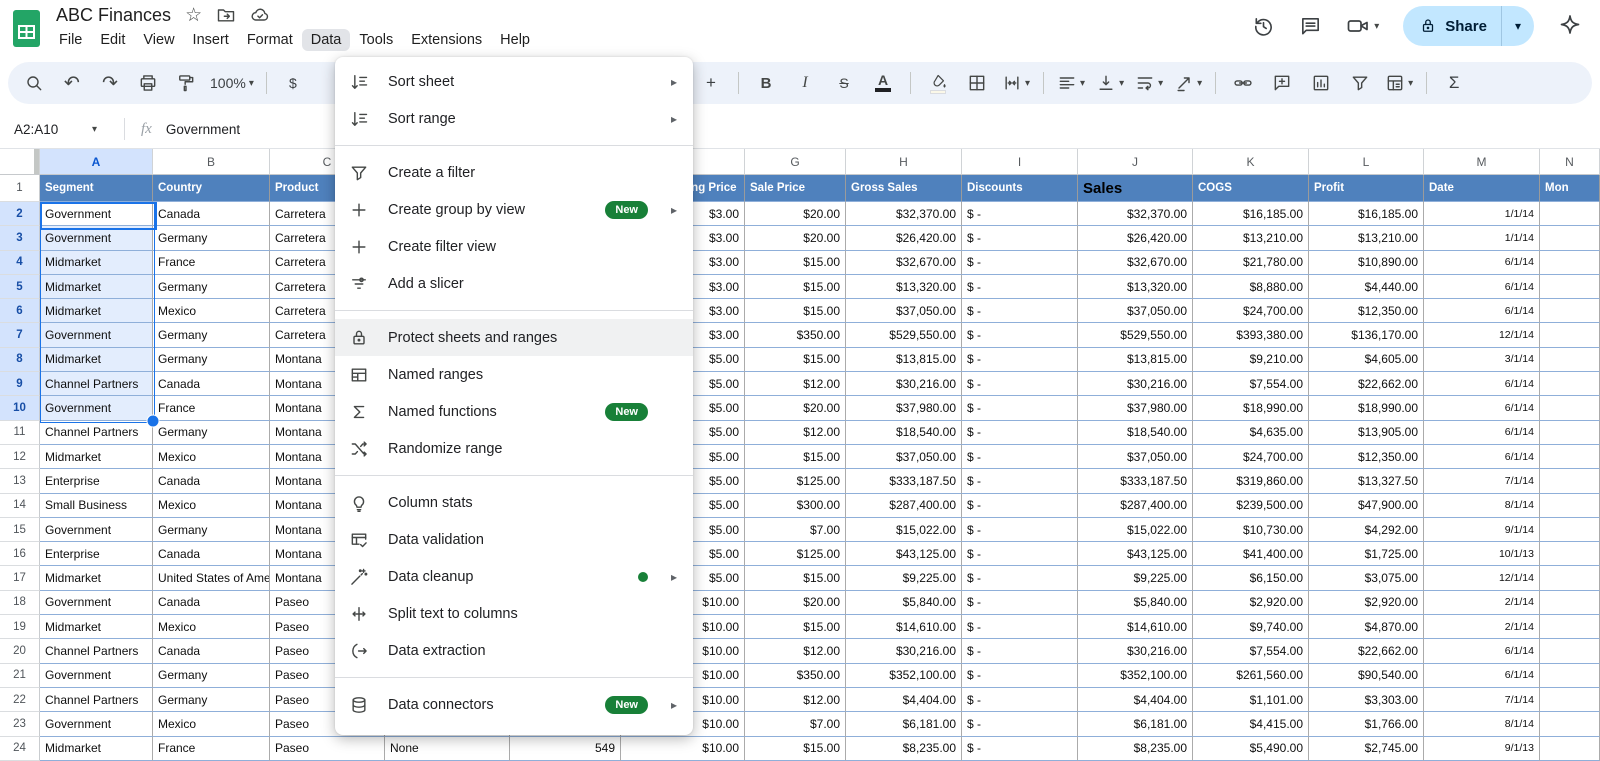 The image size is (1600, 761). Describe the element at coordinates (1366, 554) in the screenshot. I see `cell: $1,725.00` at that location.